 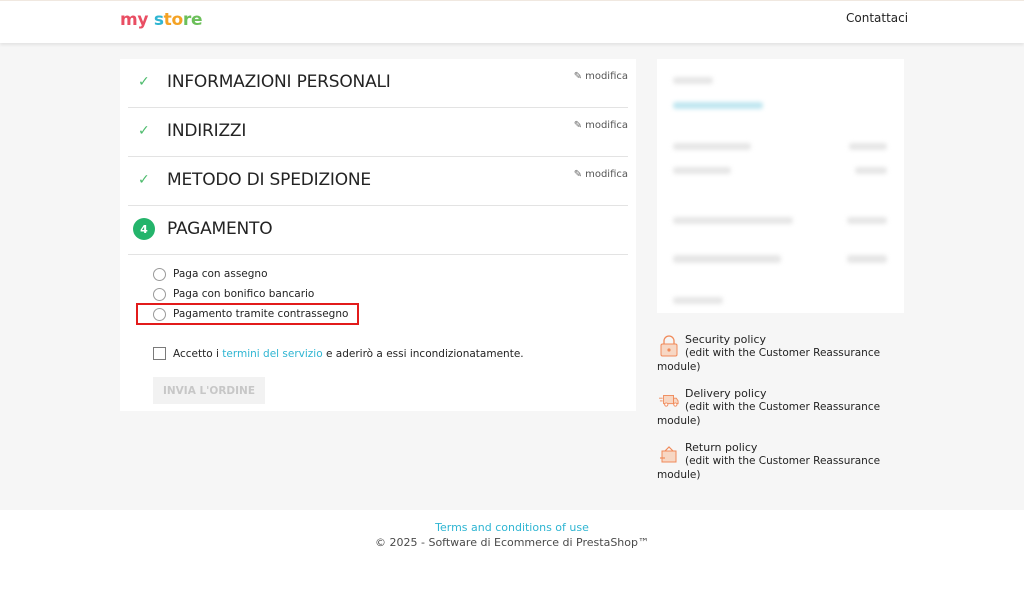 I want to click on step-title: Informazioni personali, so click(x=279, y=82).